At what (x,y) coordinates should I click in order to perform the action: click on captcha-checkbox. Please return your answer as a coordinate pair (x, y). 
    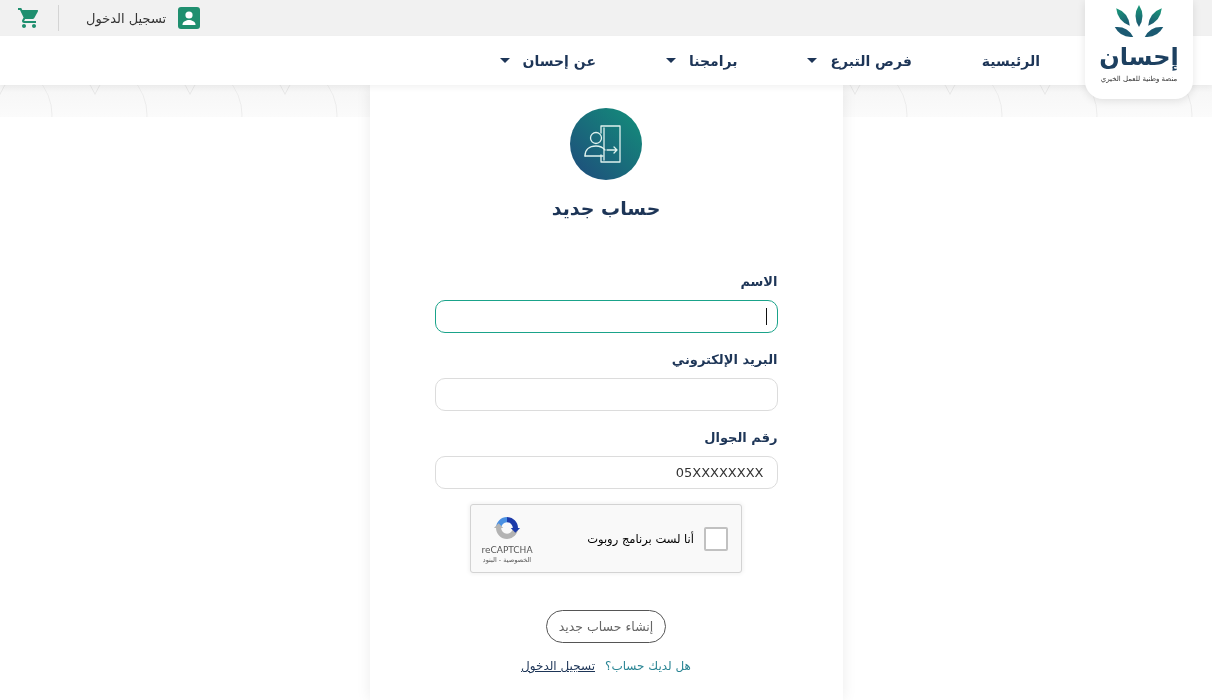
    Looking at the image, I should click on (716, 538).